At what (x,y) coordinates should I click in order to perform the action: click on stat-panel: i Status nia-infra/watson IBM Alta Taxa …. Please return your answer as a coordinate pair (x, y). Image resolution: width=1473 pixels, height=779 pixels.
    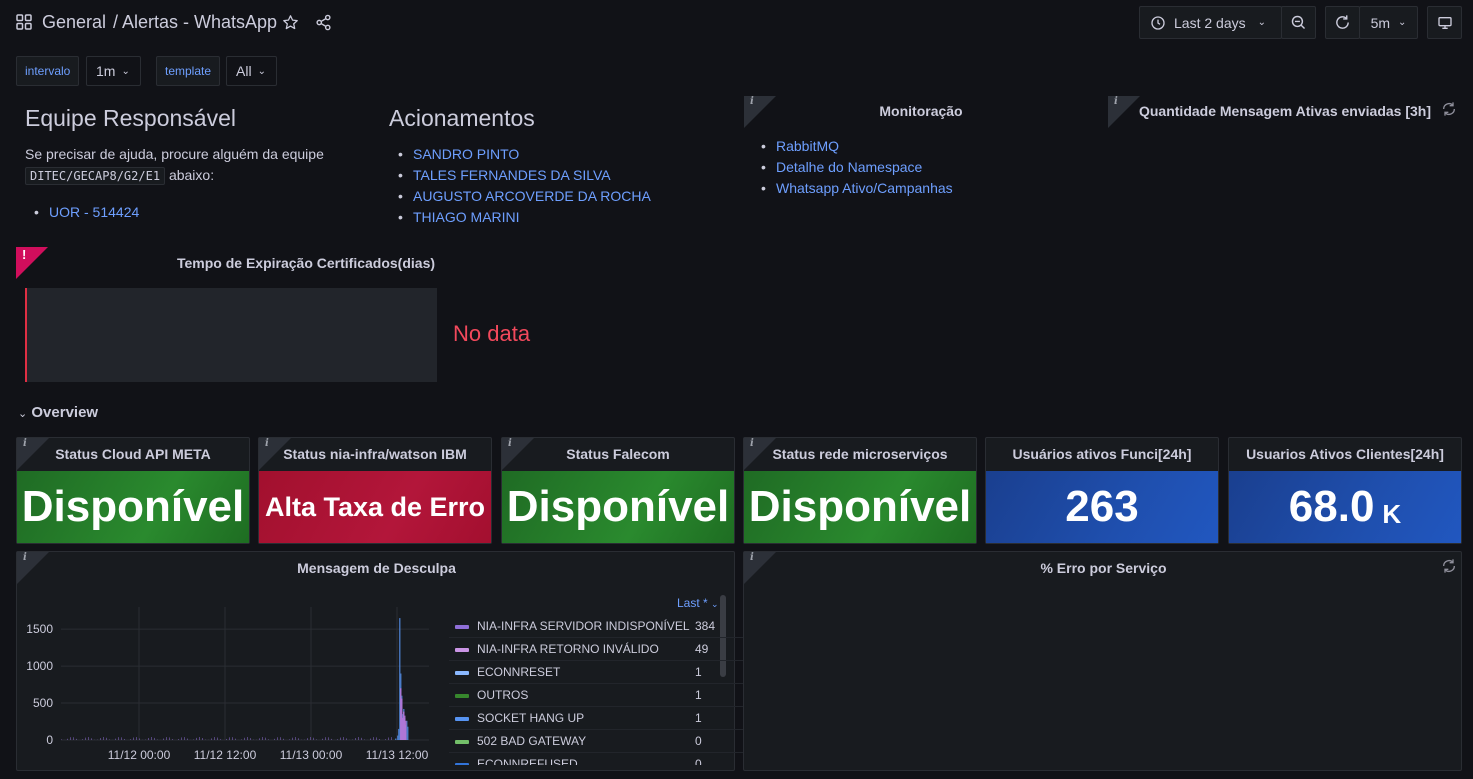
    Looking at the image, I should click on (375, 490).